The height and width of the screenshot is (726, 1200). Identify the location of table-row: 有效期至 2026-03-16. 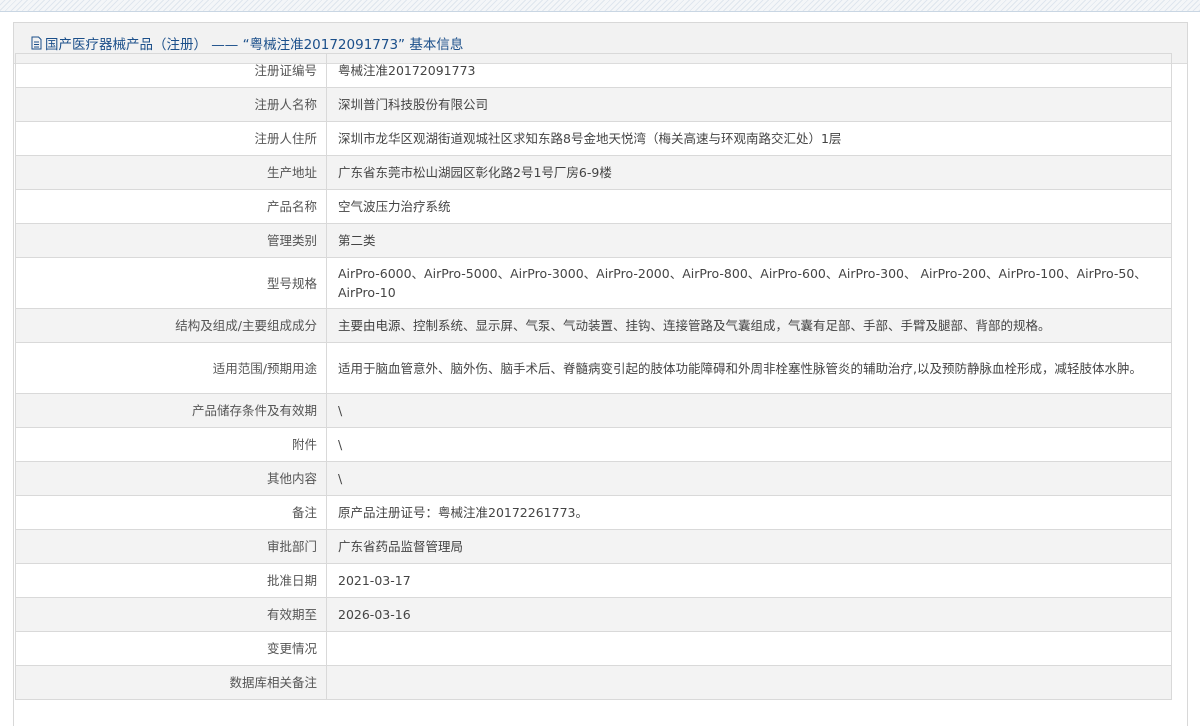
(593, 614).